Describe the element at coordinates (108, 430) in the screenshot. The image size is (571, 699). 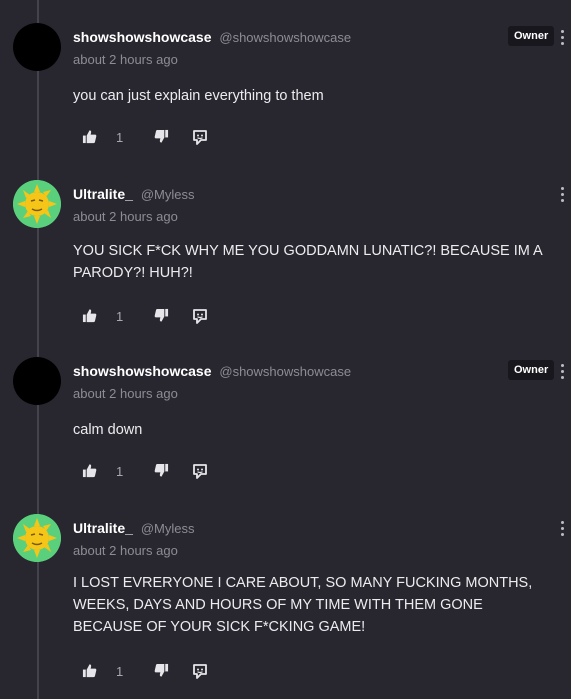
I see `comment-text: calm down` at that location.